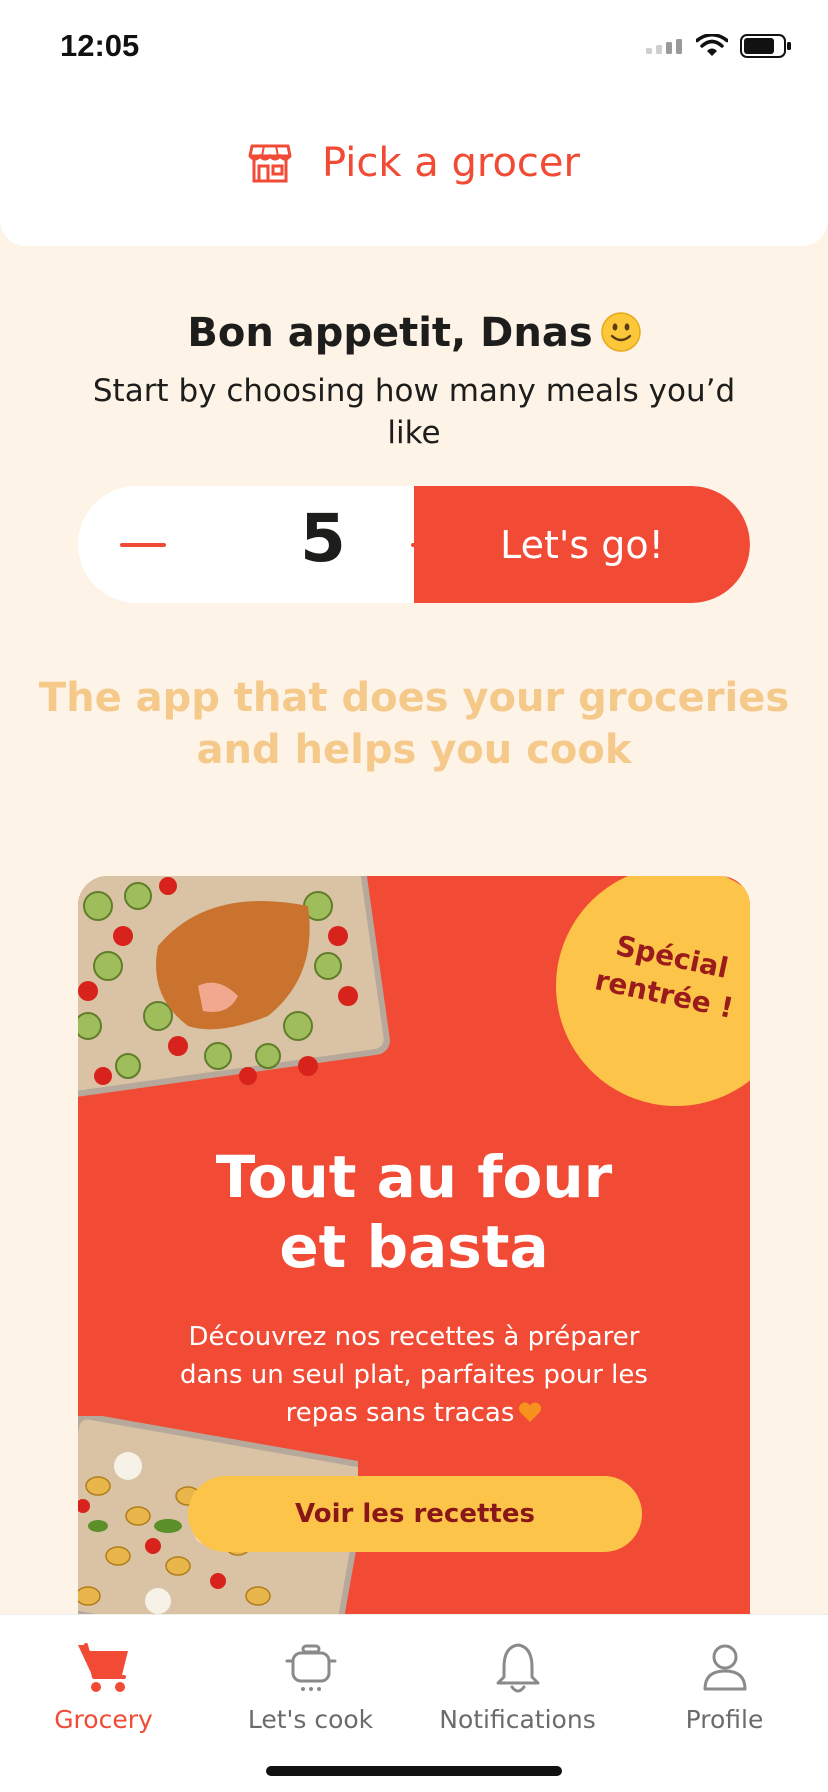 The width and height of the screenshot is (828, 1792). What do you see at coordinates (724, 1719) in the screenshot?
I see `tab-profile-label: Profile` at bounding box center [724, 1719].